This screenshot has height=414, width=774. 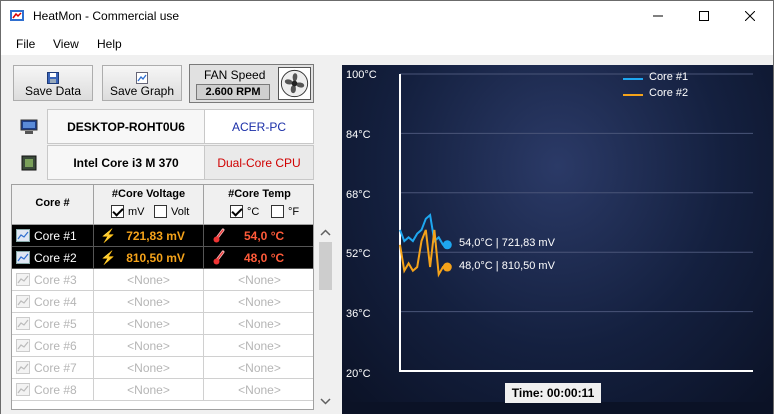 I want to click on mv-checkbox-box, so click(x=117, y=211).